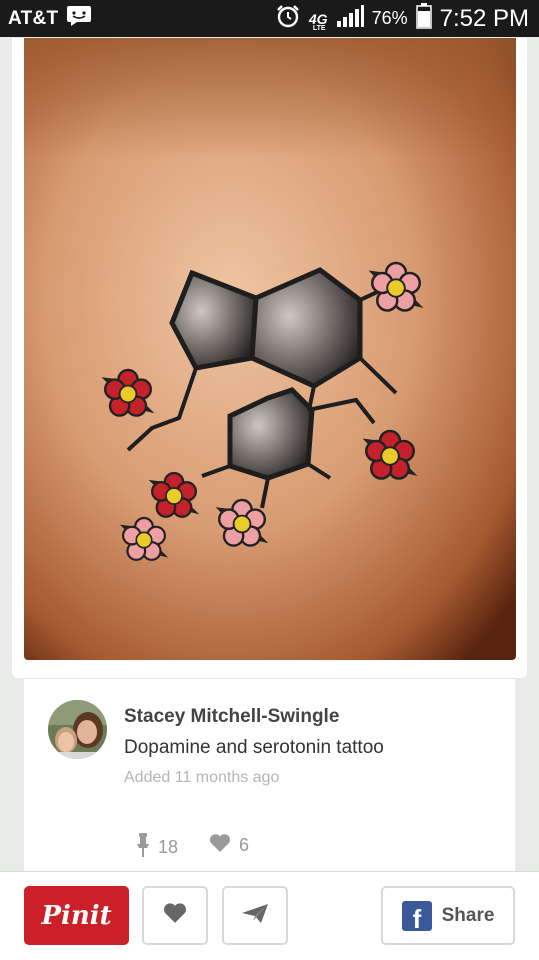 Image resolution: width=539 pixels, height=960 pixels. Describe the element at coordinates (244, 845) in the screenshot. I see `like-count-value: 6` at that location.